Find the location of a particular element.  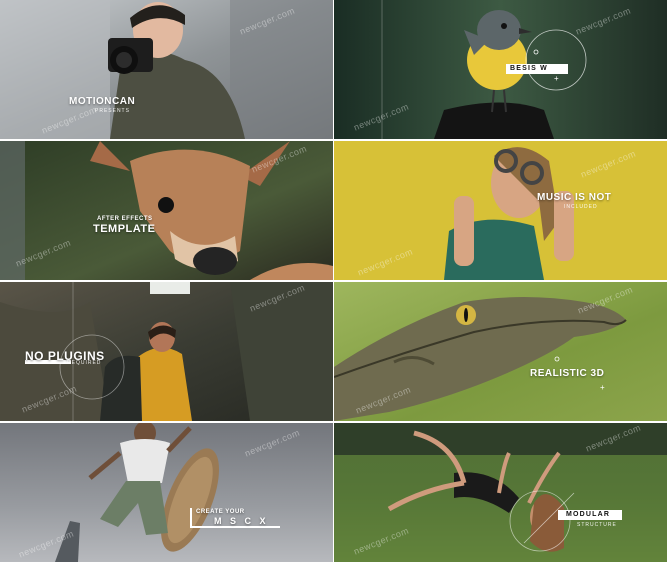

floating-woman-image is located at coordinates (500, 492).